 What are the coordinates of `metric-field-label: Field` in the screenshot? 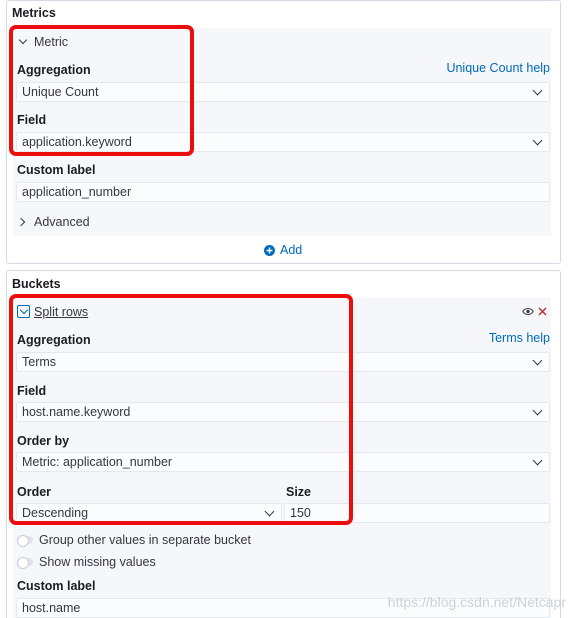 It's located at (32, 120).